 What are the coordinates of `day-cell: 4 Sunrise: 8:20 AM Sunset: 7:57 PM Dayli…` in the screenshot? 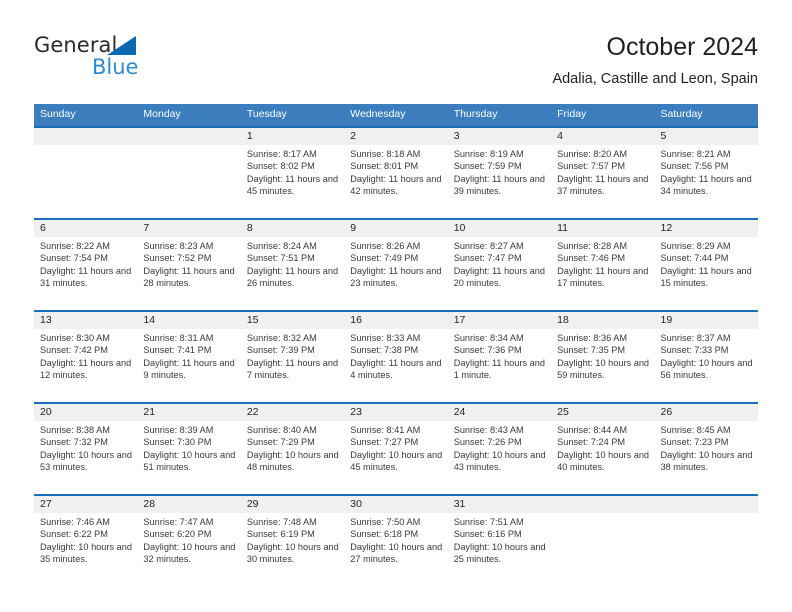 It's located at (603, 173).